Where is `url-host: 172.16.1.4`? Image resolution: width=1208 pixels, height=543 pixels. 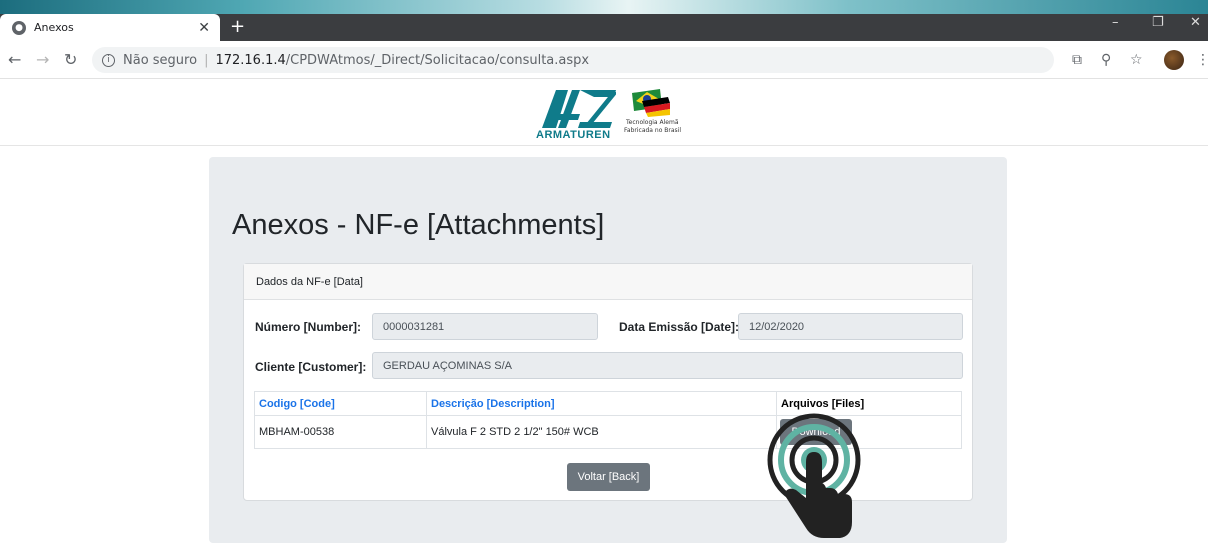
url-host: 172.16.1.4 is located at coordinates (250, 60).